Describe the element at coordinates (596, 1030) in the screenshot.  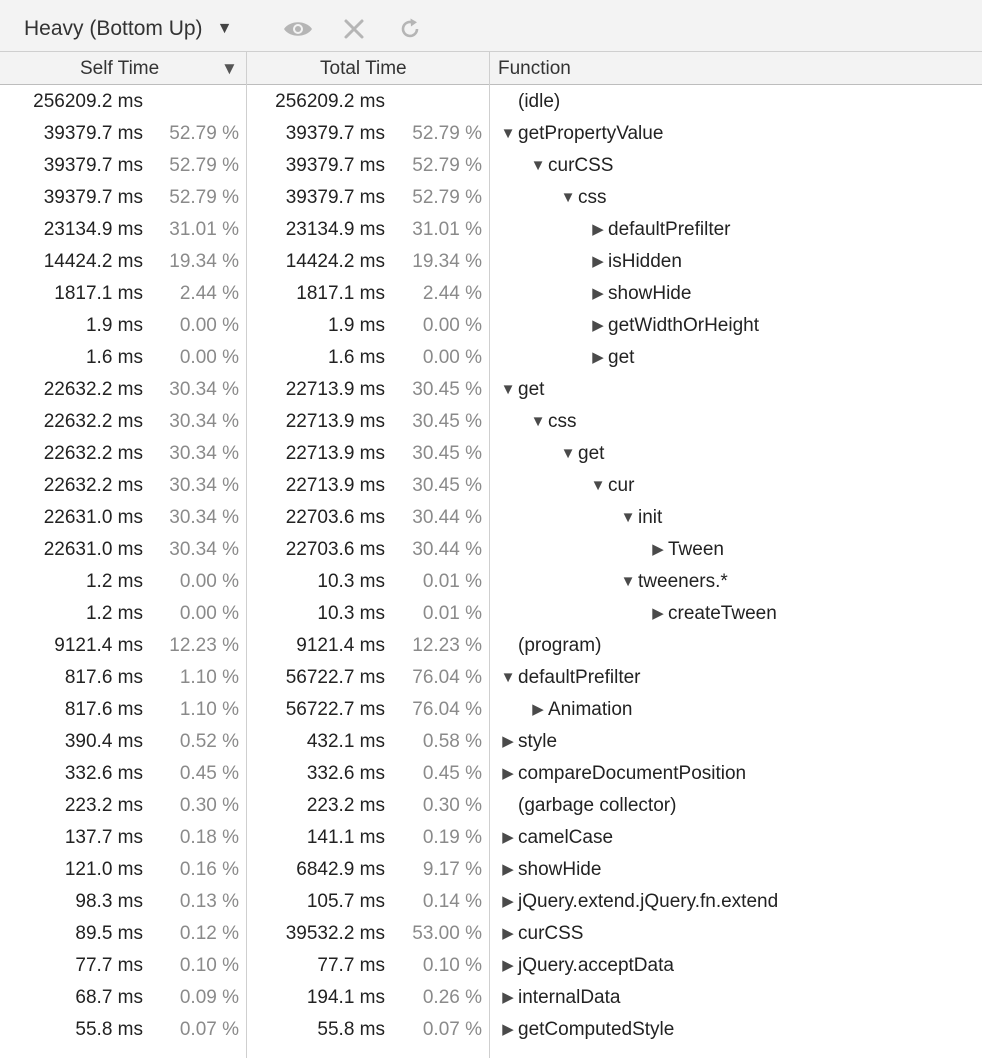
I see `function-name: getComputedStyle` at that location.